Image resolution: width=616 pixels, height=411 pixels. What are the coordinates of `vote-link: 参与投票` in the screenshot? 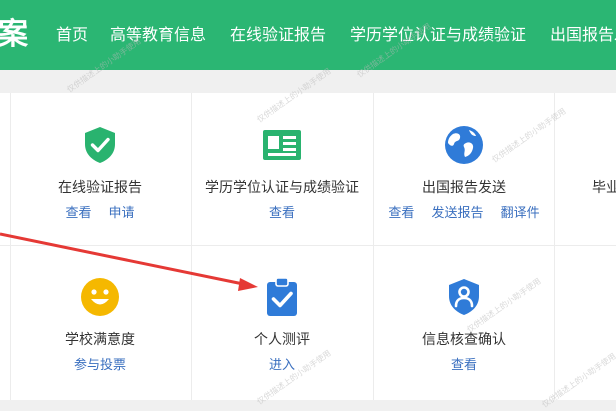 It's located at (100, 365).